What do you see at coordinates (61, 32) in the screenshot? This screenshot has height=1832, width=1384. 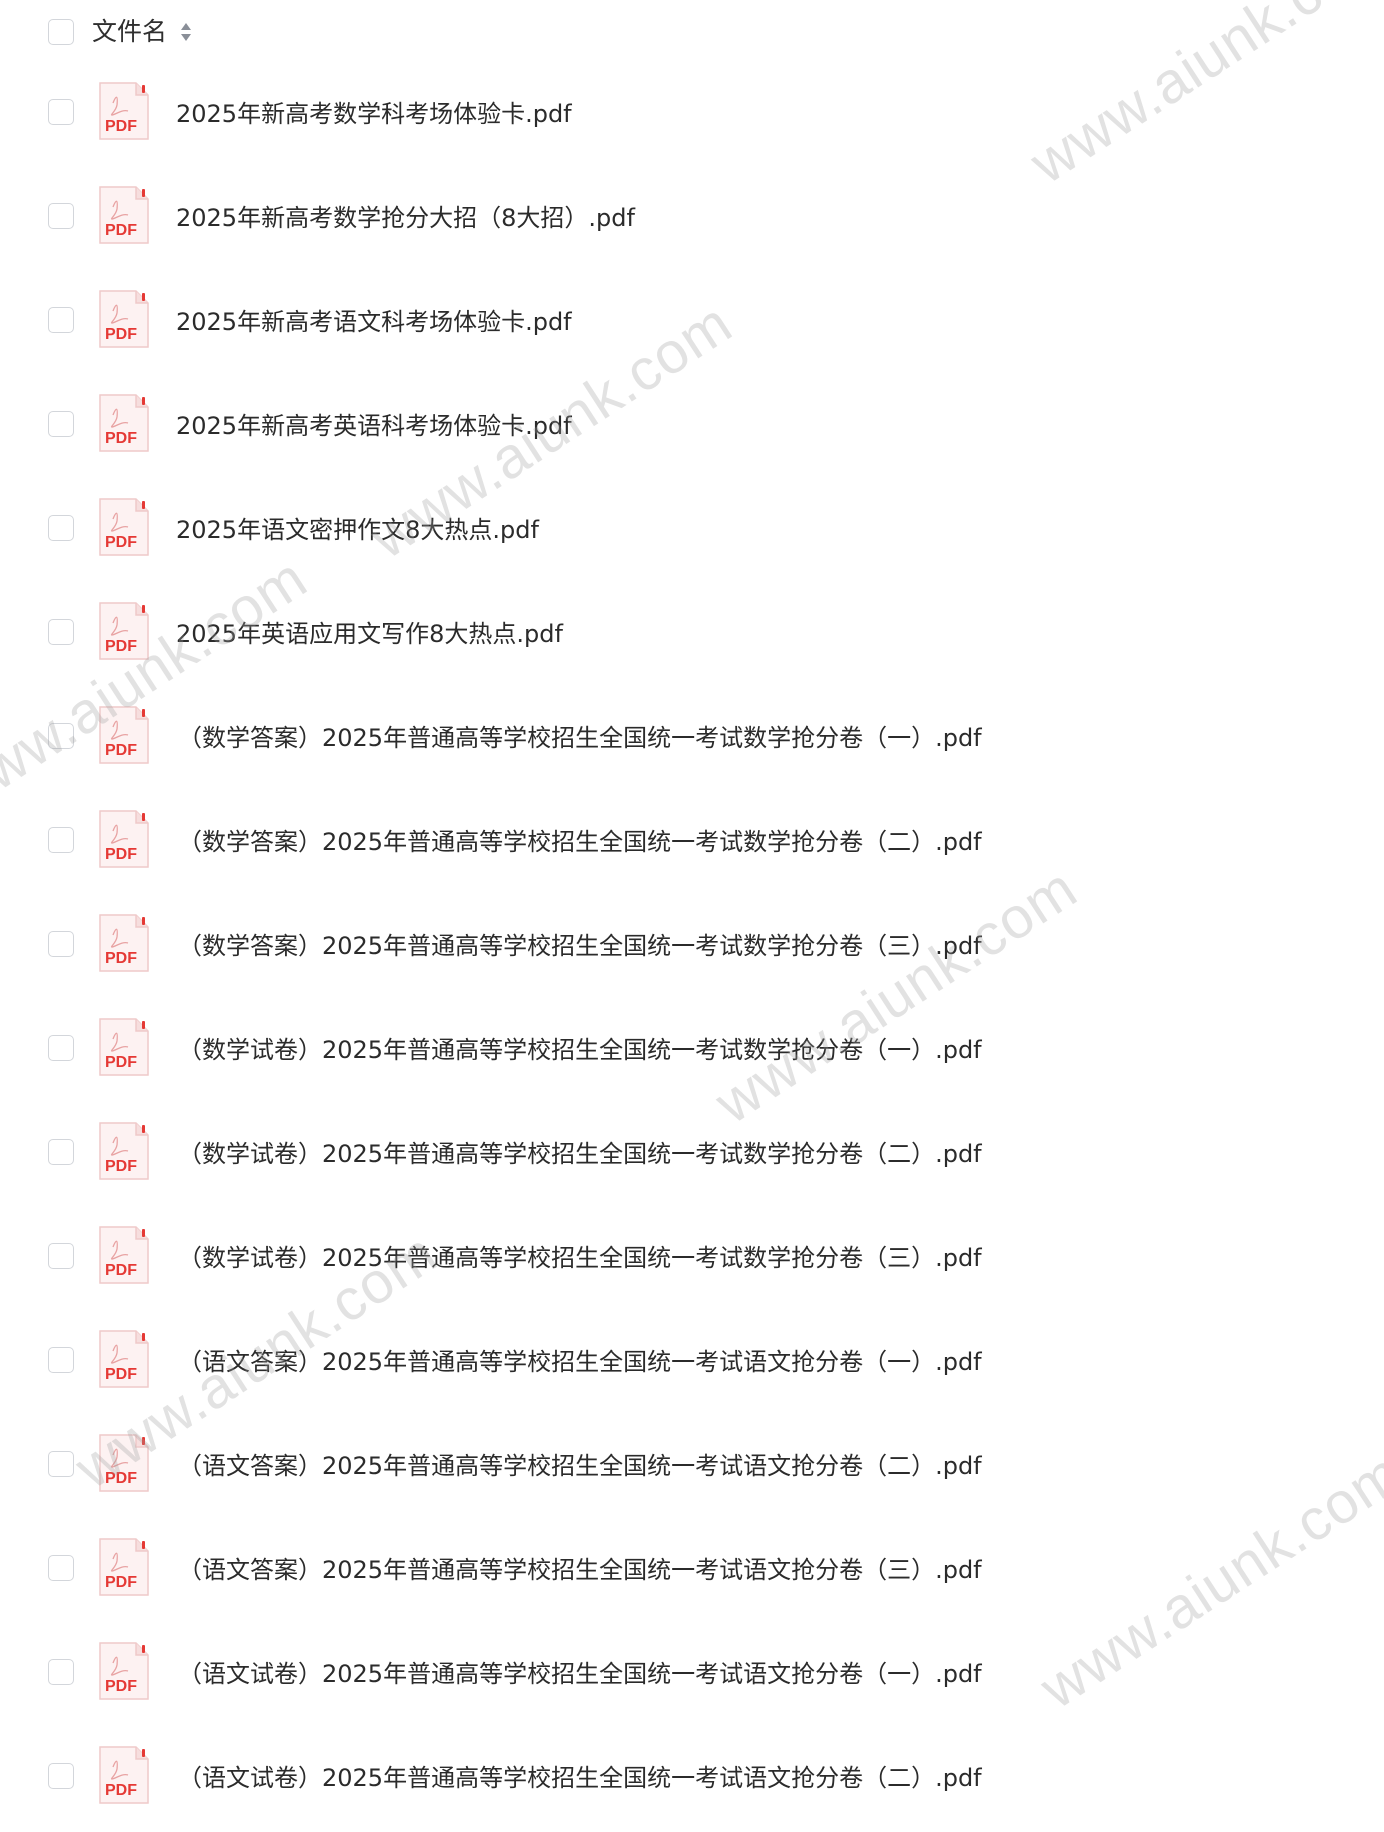 I see `select-all-checkbox` at bounding box center [61, 32].